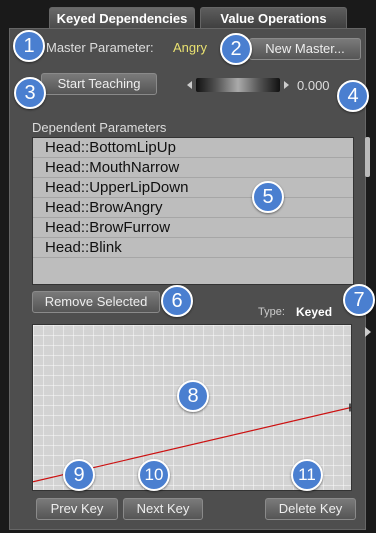 The image size is (376, 533). I want to click on next-key-button: Next Key, so click(163, 509).